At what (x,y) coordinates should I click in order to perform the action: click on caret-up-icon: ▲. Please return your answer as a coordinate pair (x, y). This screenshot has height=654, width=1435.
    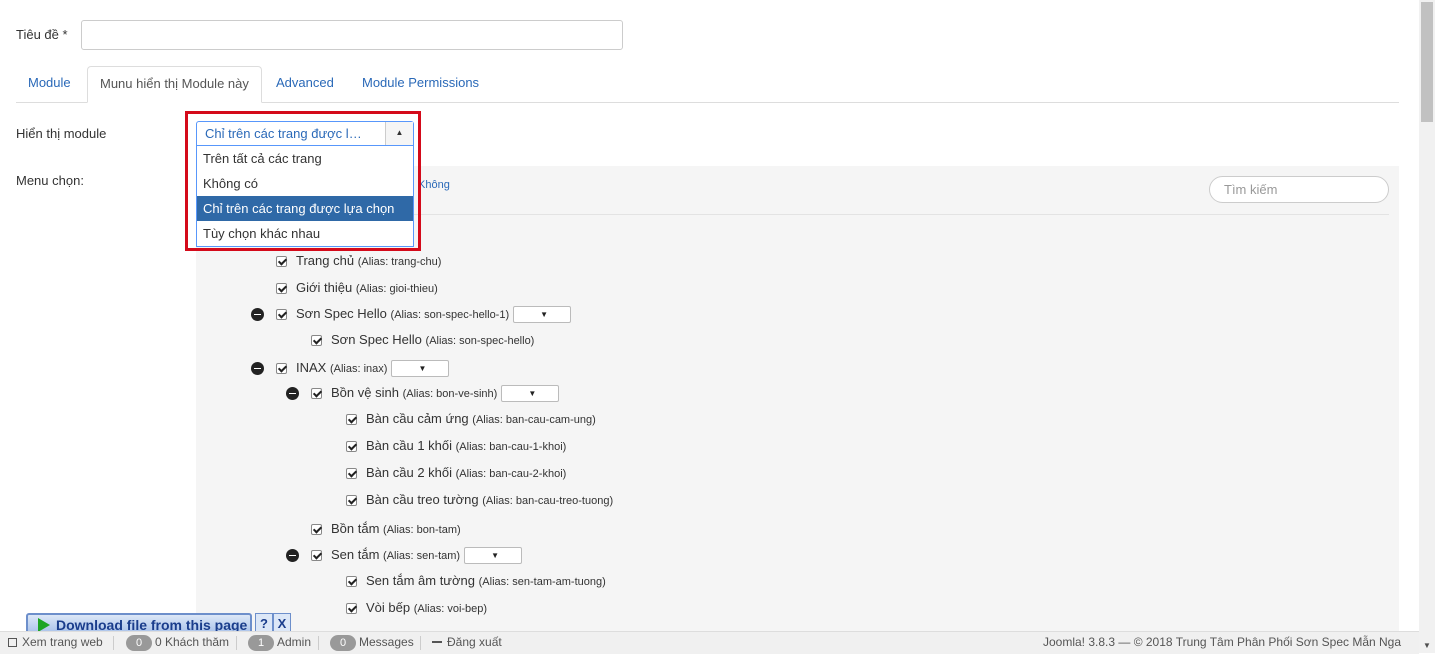
    Looking at the image, I should click on (399, 133).